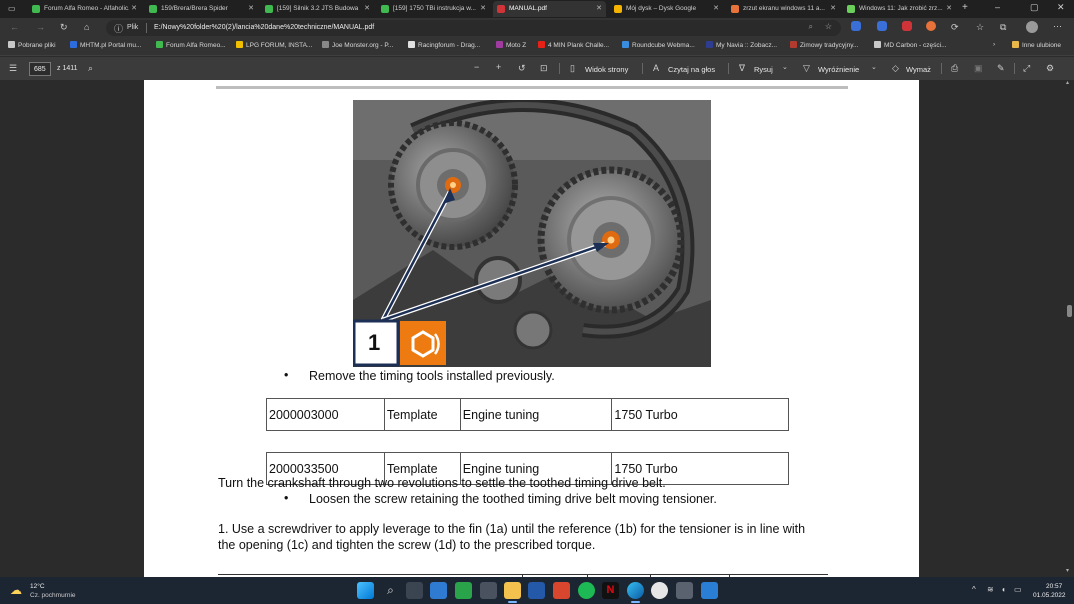  Describe the element at coordinates (997, 7) in the screenshot. I see `minimize-icon: –` at that location.